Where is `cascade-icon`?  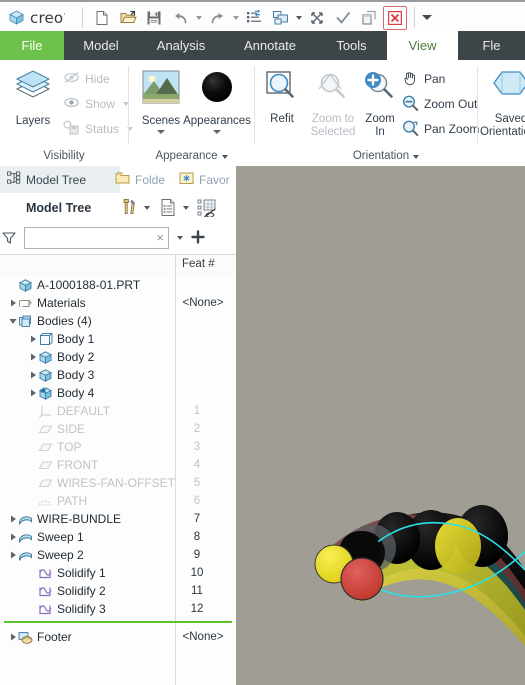 cascade-icon is located at coordinates (369, 18).